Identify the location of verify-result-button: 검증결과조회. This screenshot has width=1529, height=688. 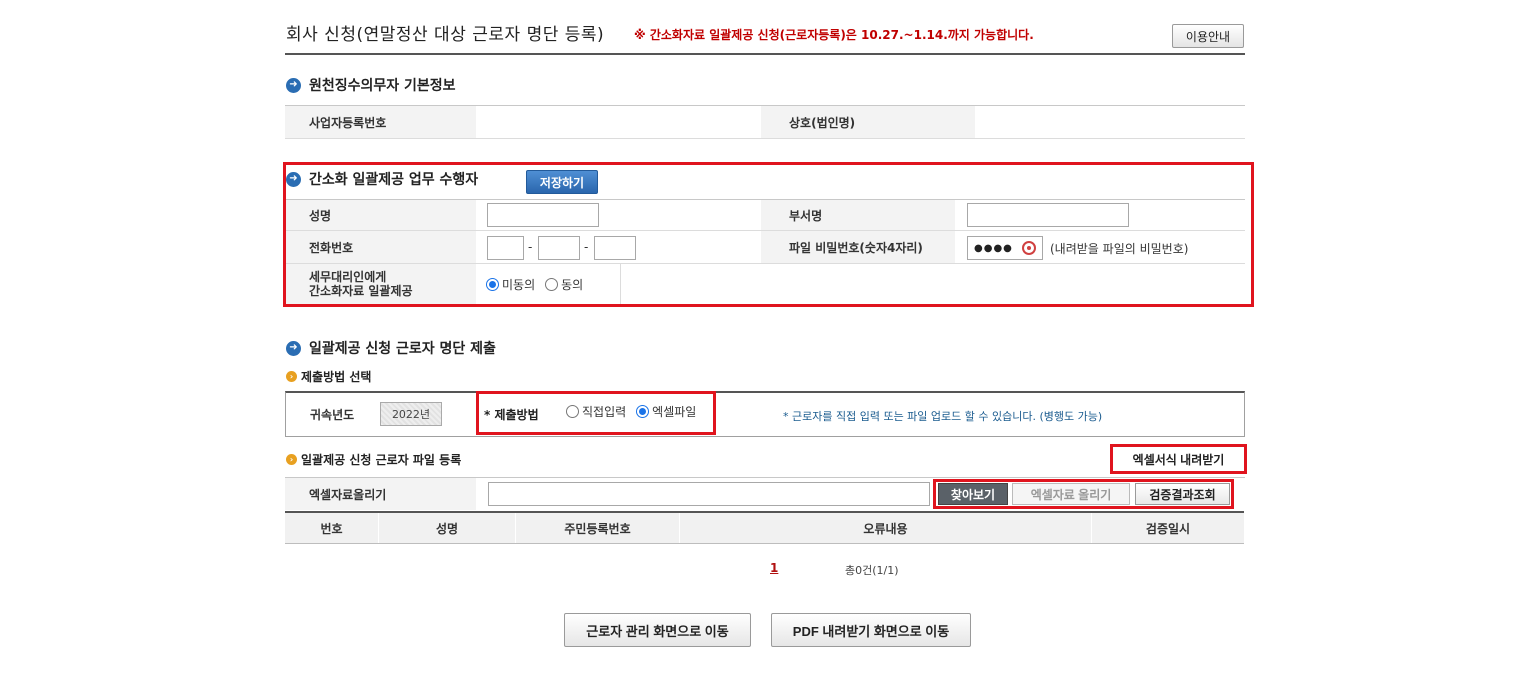
(1182, 494).